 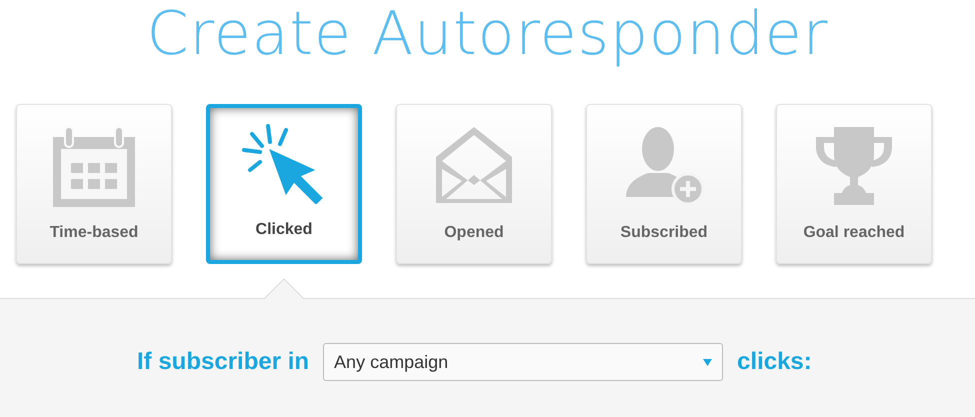 What do you see at coordinates (488, 32) in the screenshot?
I see `page-title: Create Autoresponder` at bounding box center [488, 32].